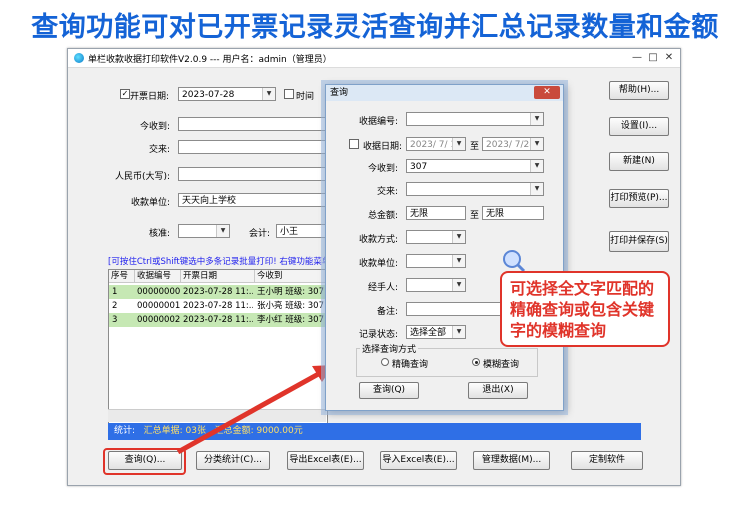 The height and width of the screenshot is (505, 750). I want to click on query-mode-legend: 选择查询方式, so click(389, 348).